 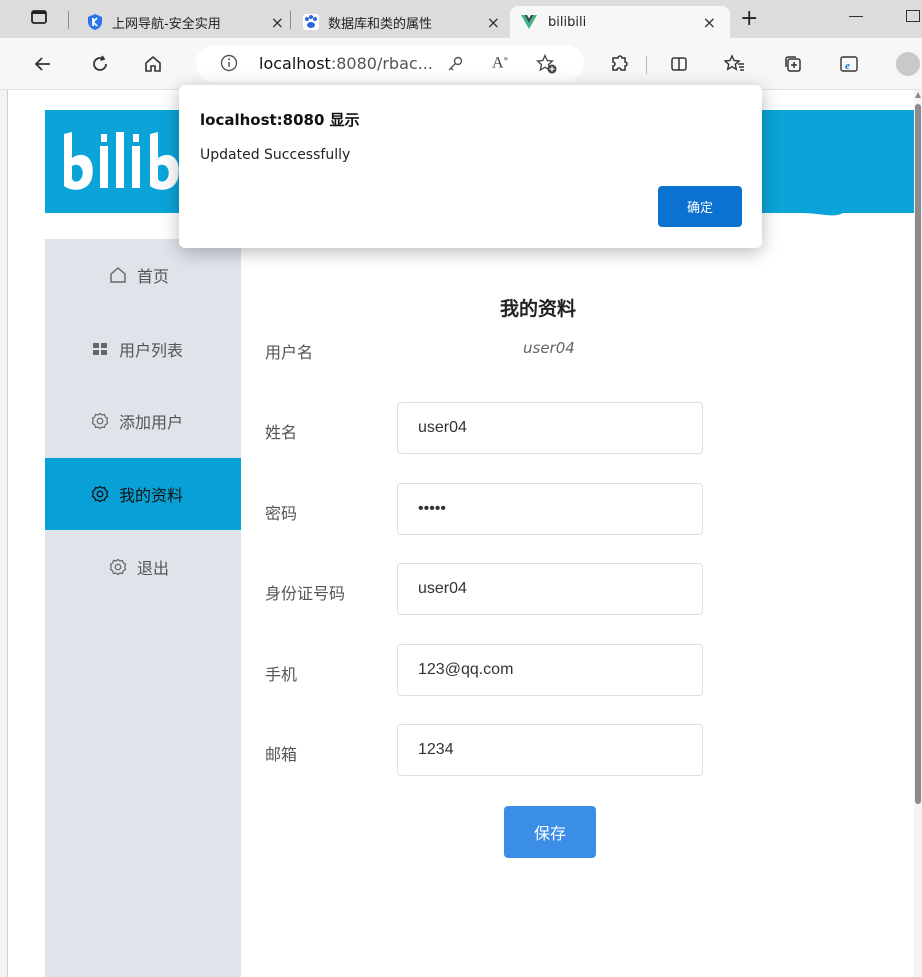 What do you see at coordinates (700, 206) in the screenshot?
I see `dialog-ok-button: 确定` at bounding box center [700, 206].